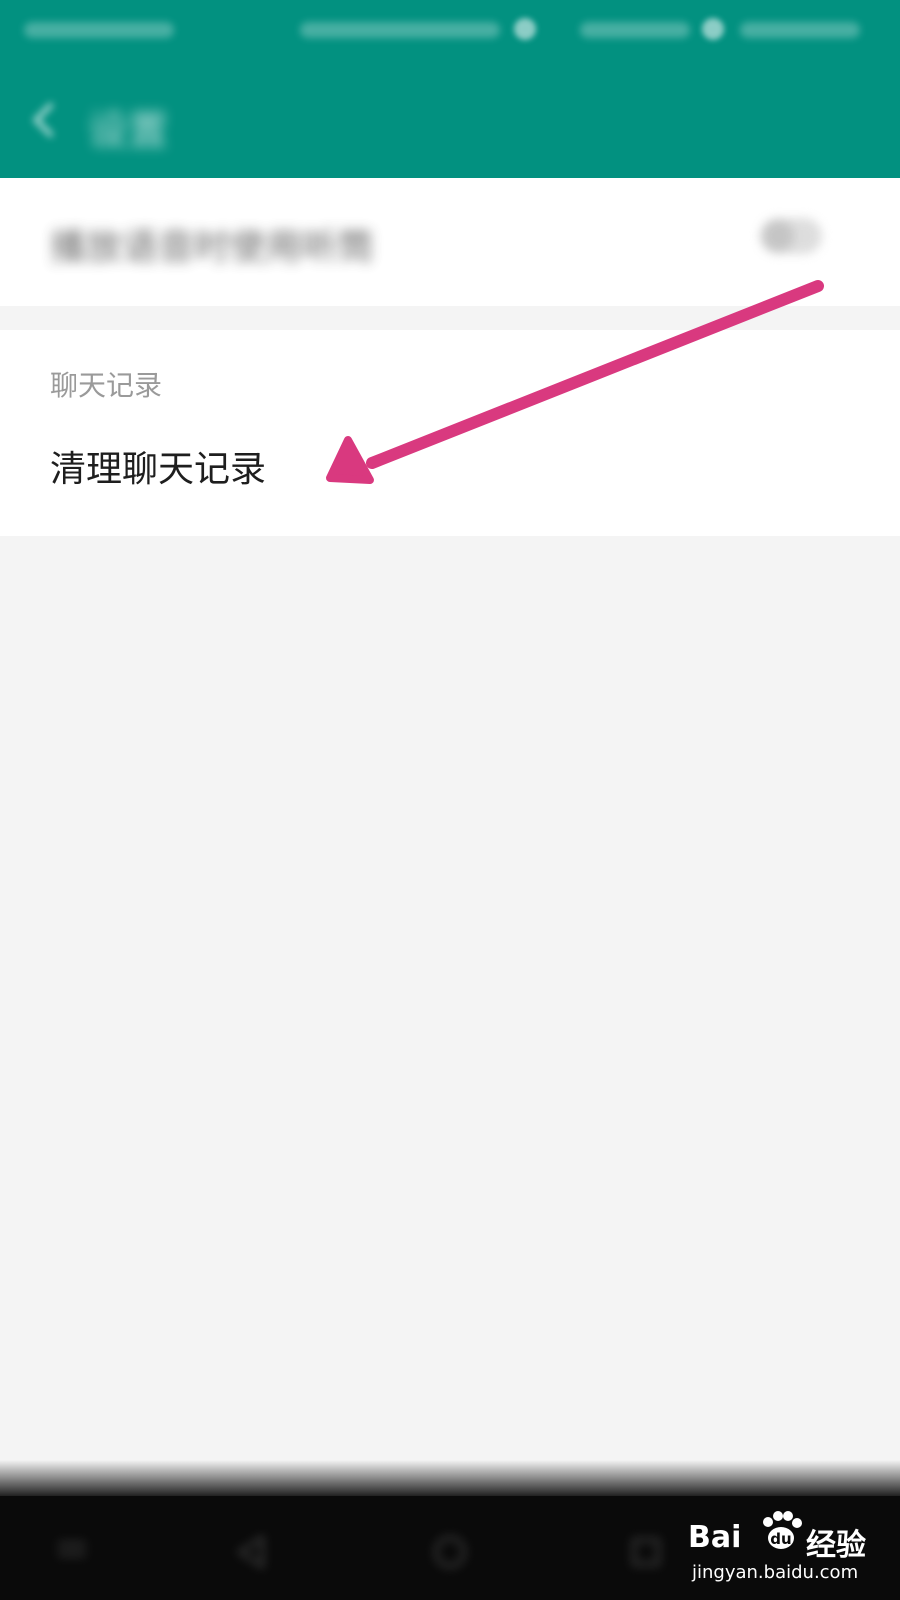  What do you see at coordinates (450, 242) in the screenshot?
I see `voice-earpiece-row: 播放语音时使用听筒` at bounding box center [450, 242].